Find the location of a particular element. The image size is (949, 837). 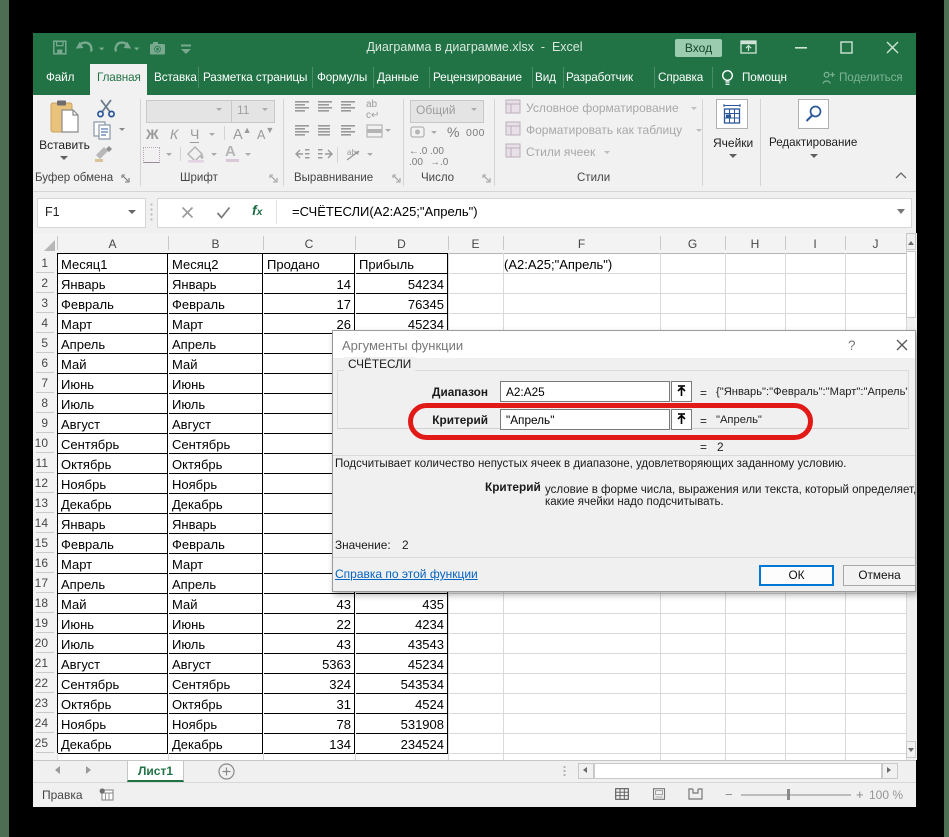

svg-text: ab is located at coordinates (351, 152).